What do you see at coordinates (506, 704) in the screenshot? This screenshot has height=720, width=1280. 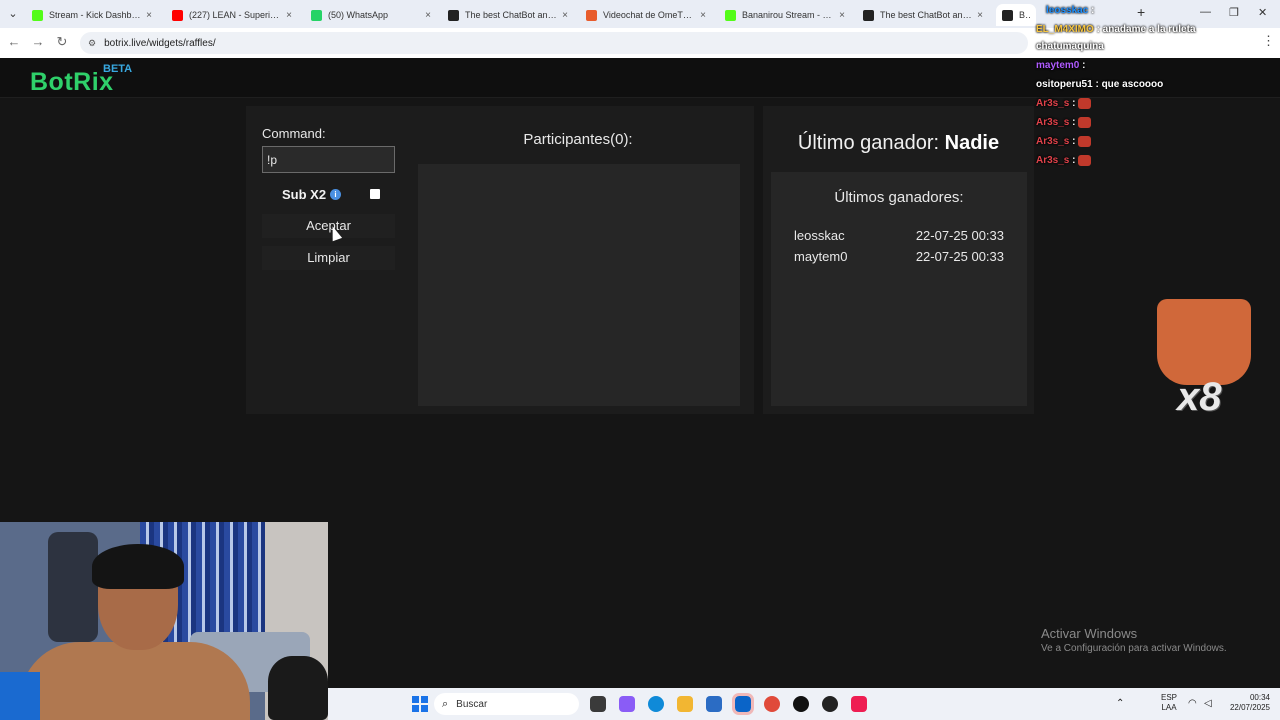 I see `taskbar-search: ⌕ Buscar` at bounding box center [506, 704].